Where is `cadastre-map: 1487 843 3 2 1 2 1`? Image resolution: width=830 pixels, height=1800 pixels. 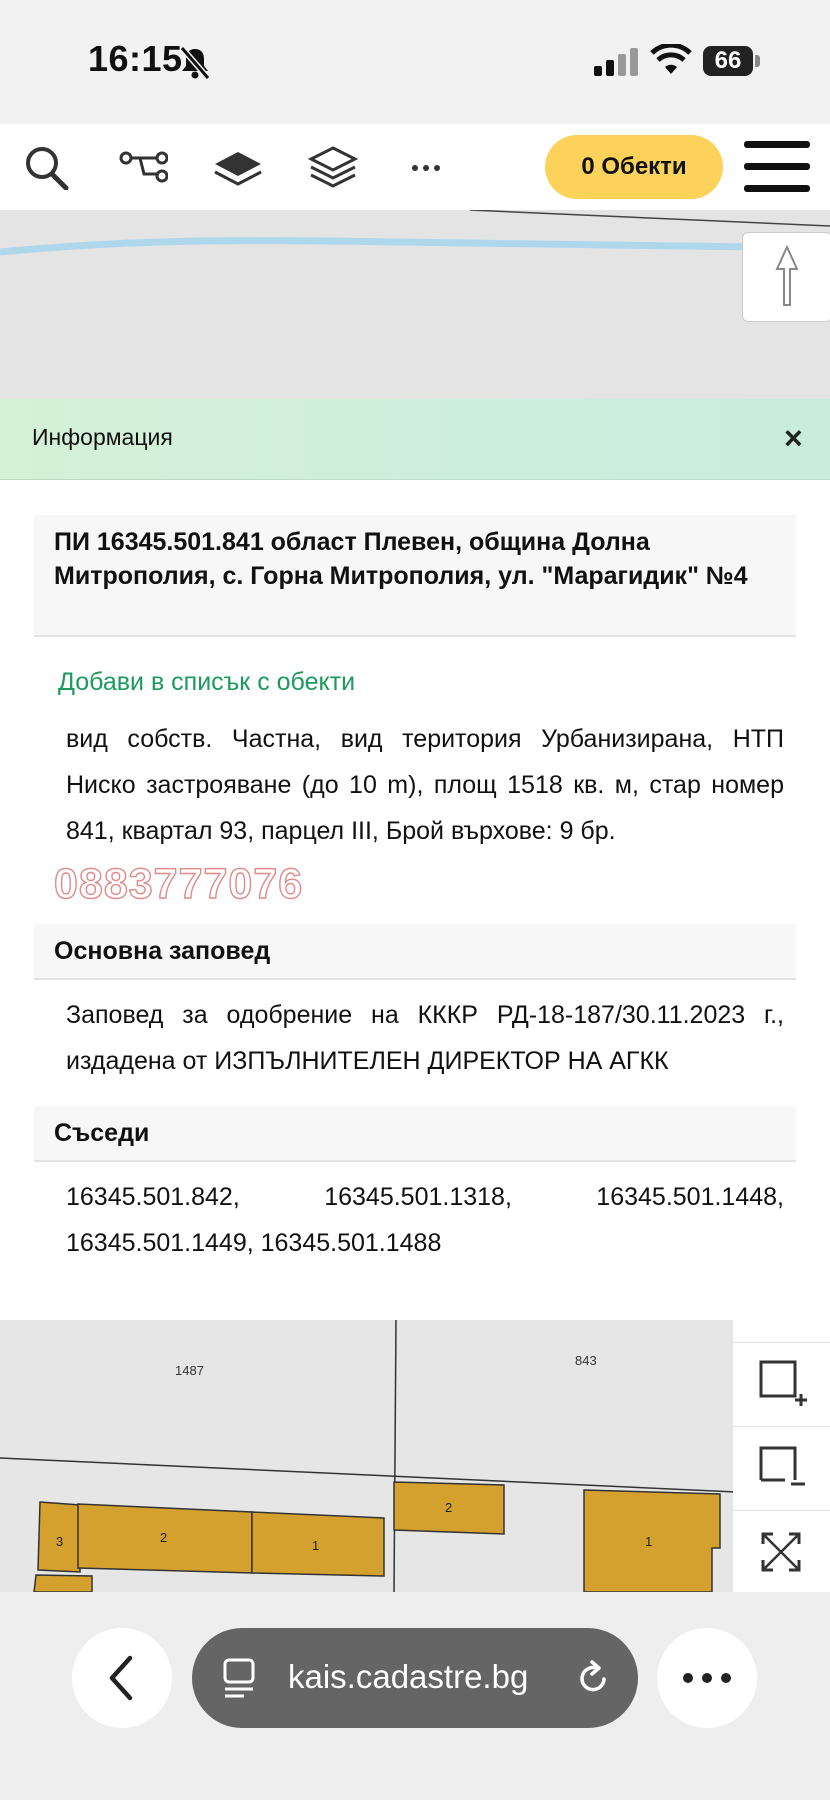
cadastre-map: 1487 843 3 2 1 2 1 is located at coordinates (368, 1456).